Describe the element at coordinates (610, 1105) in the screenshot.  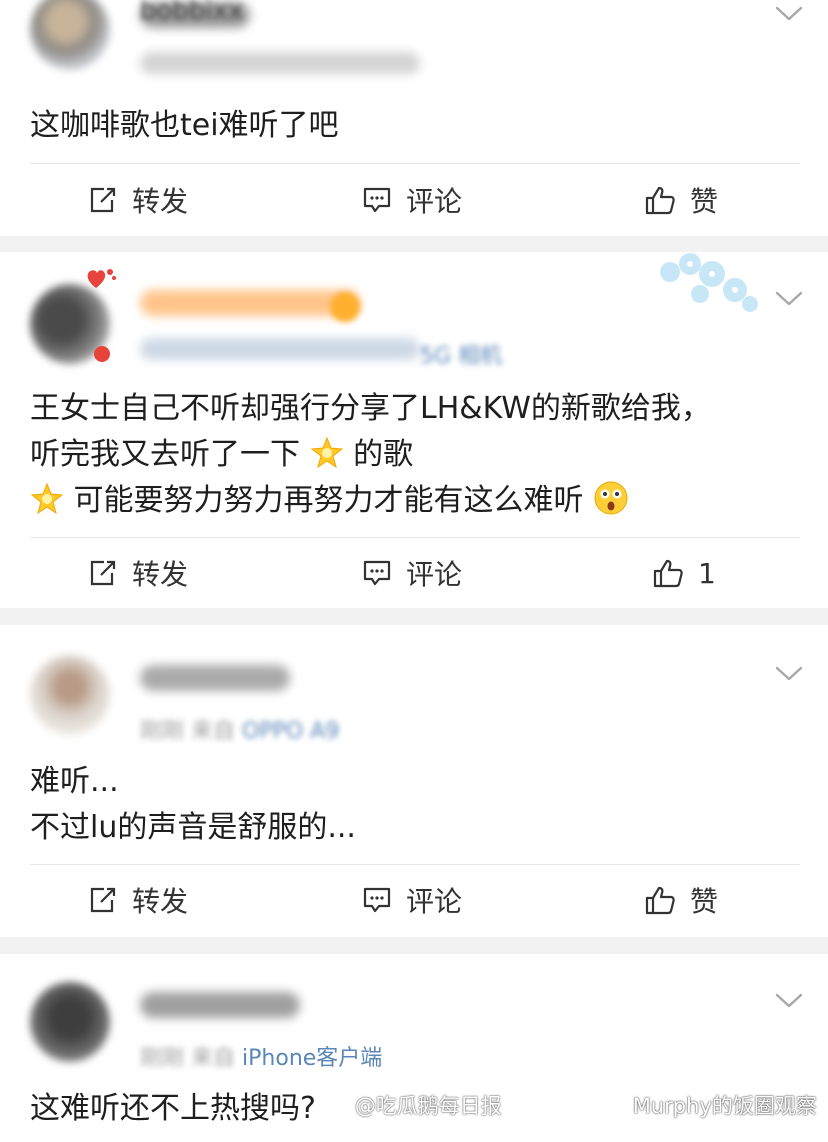
I see `wechat-logo-icon` at that location.